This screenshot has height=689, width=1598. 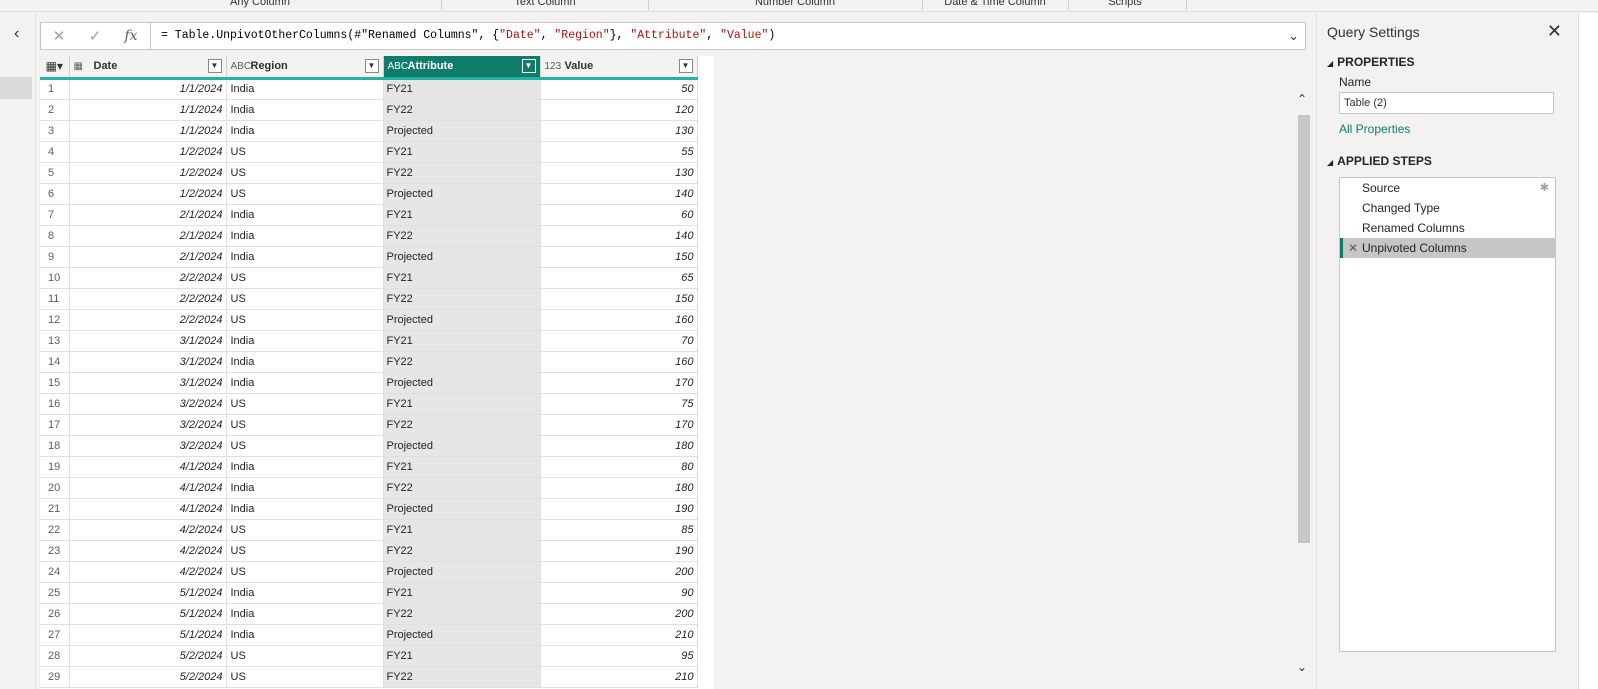 I want to click on cell-value: 140, so click(x=619, y=194).